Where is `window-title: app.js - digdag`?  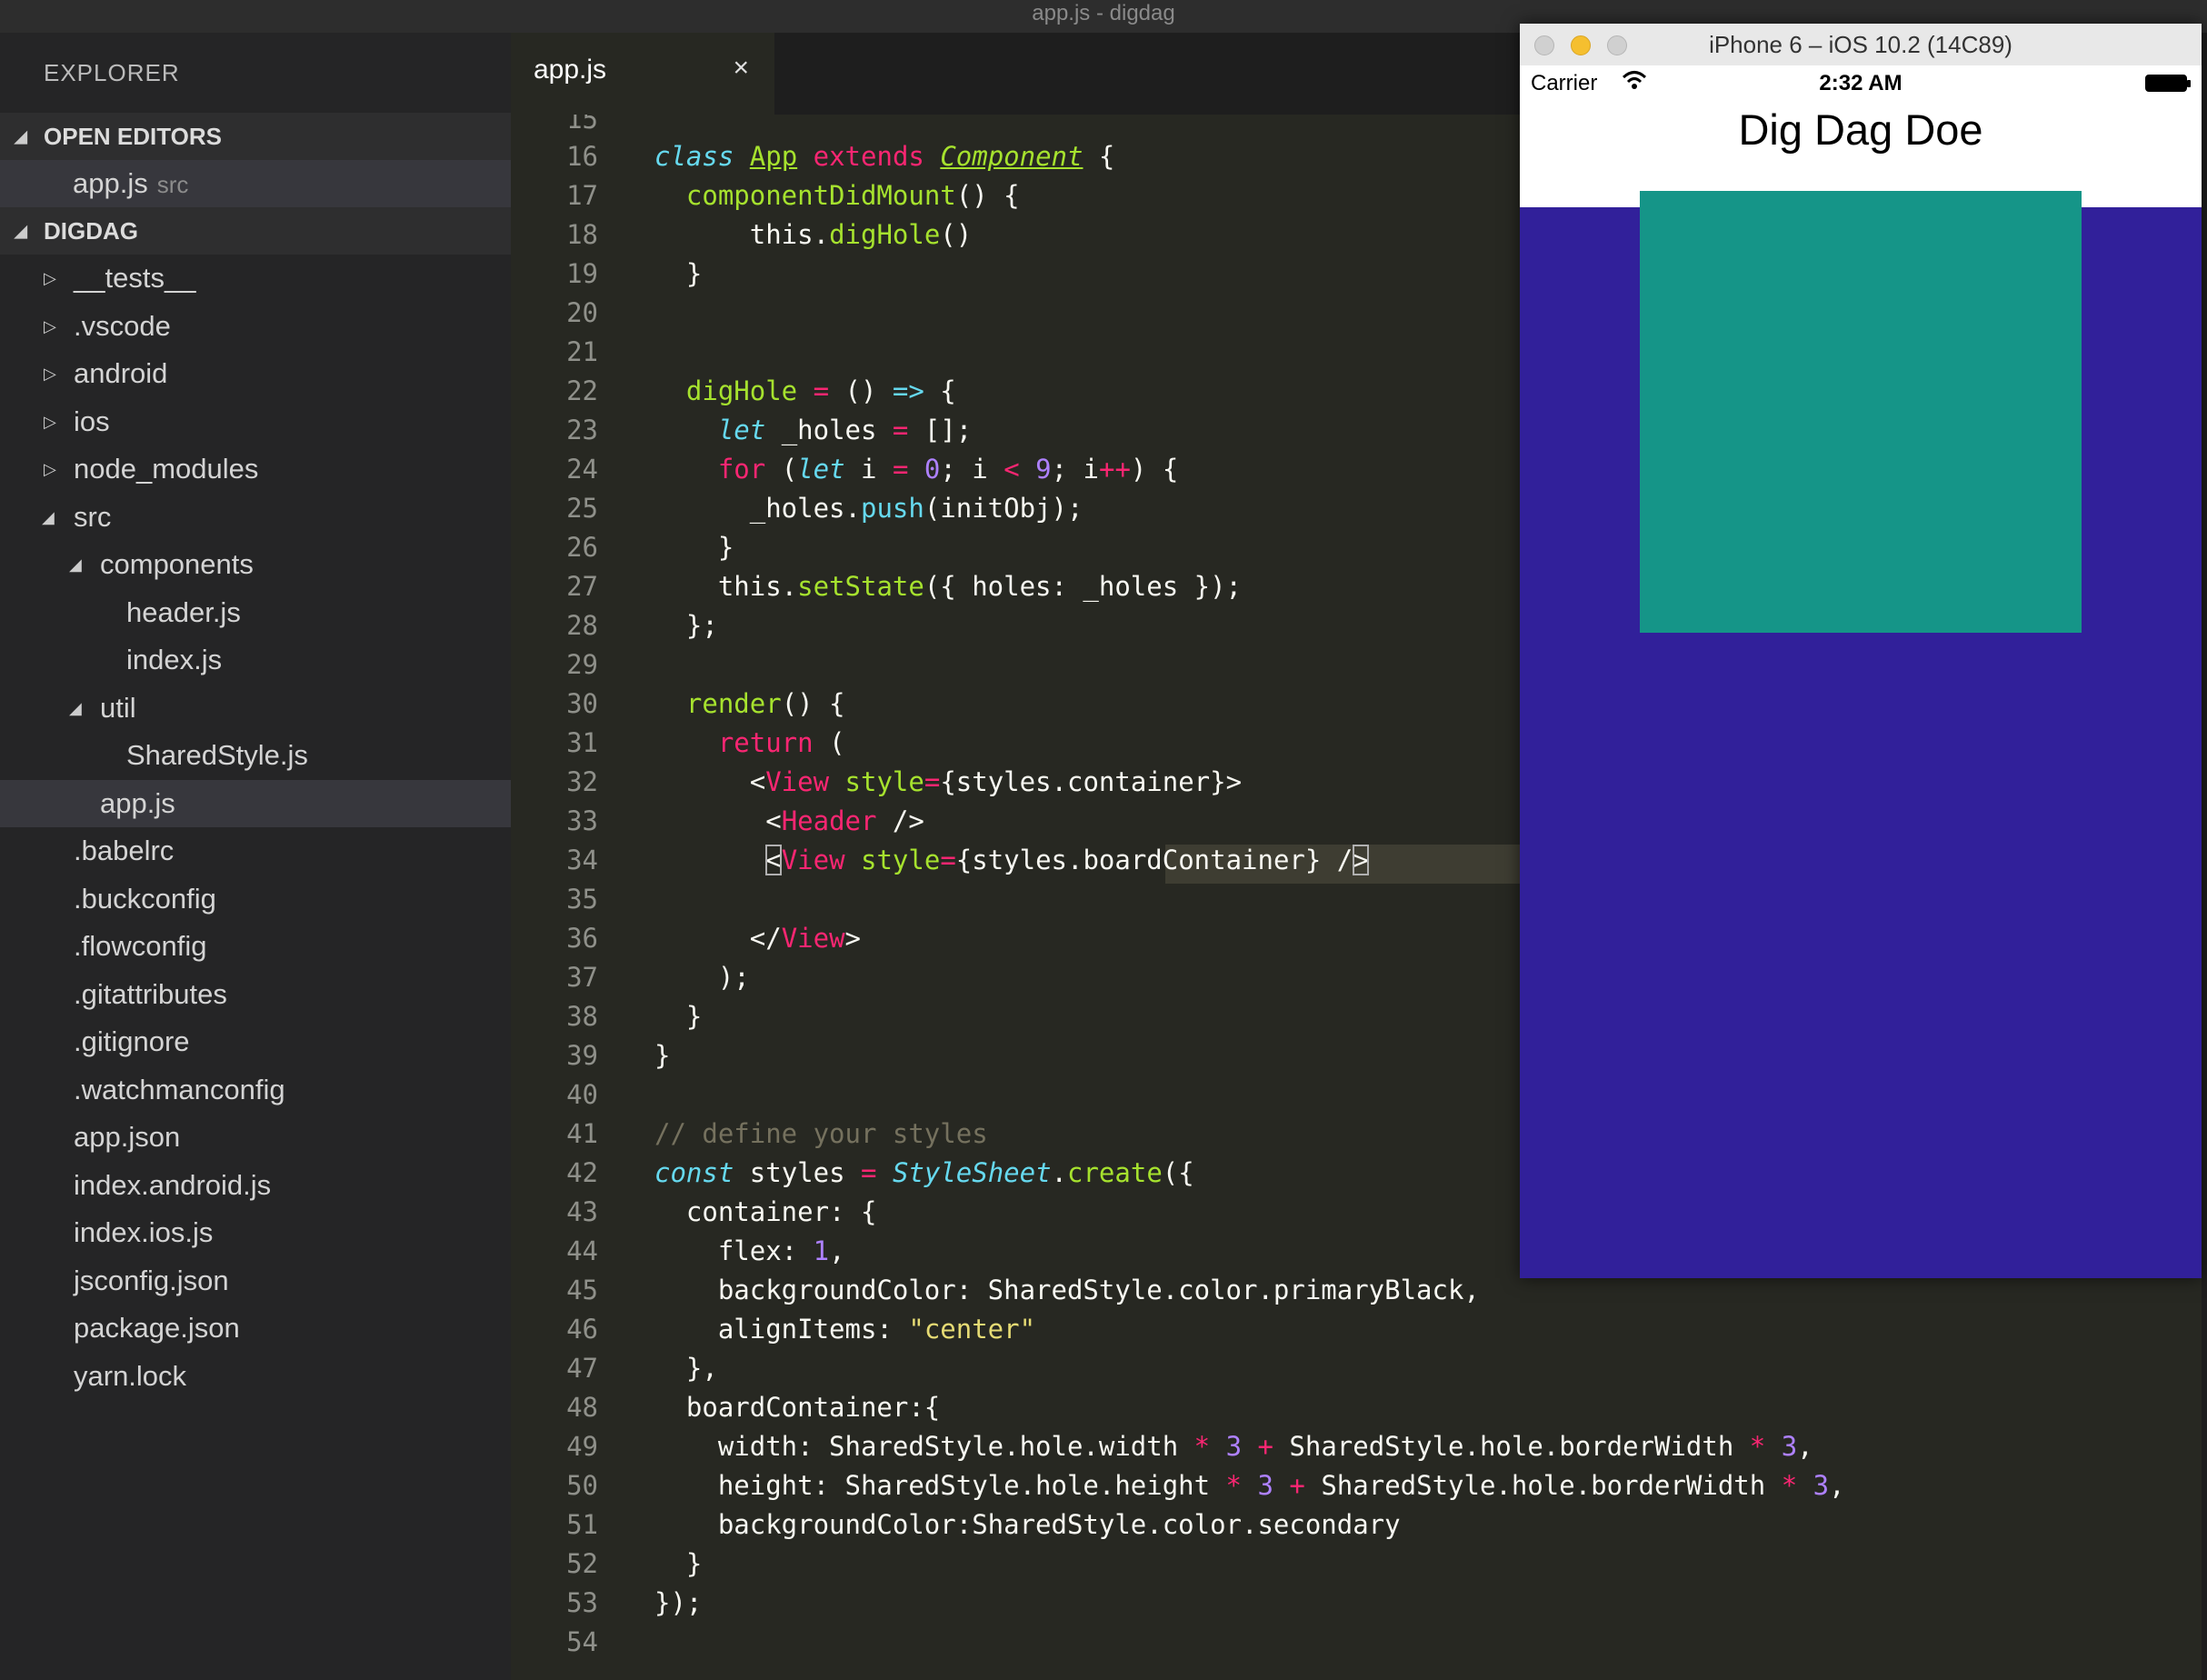
window-title: app.js - digdag is located at coordinates (1103, 13).